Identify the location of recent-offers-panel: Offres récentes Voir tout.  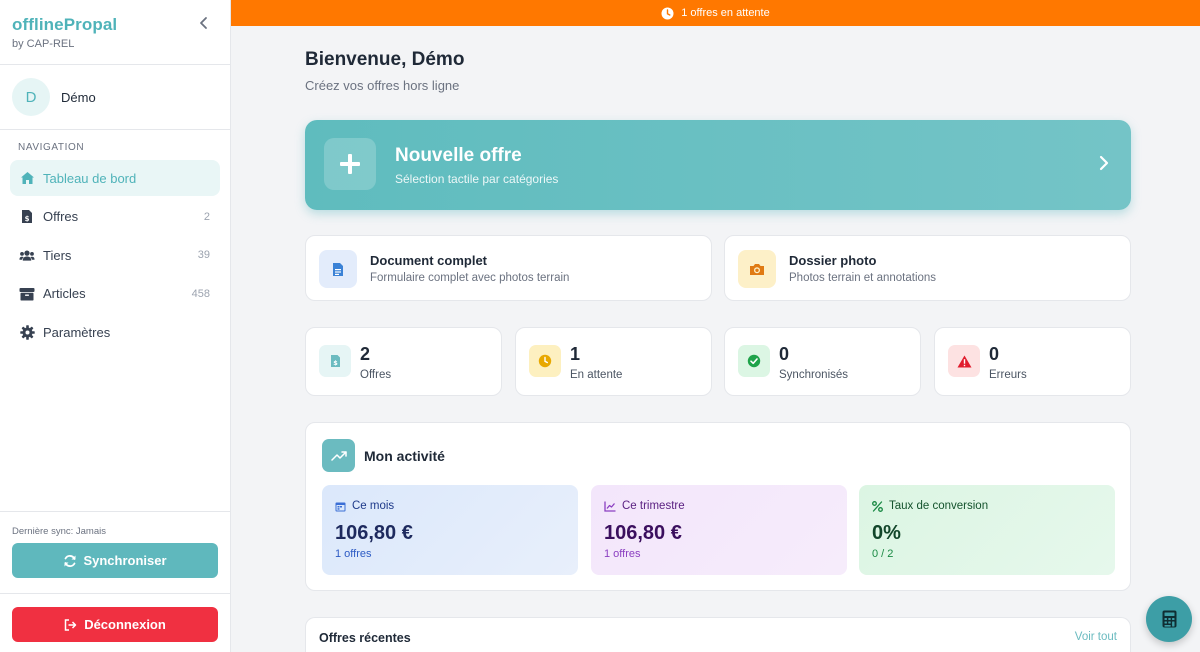
(718, 634).